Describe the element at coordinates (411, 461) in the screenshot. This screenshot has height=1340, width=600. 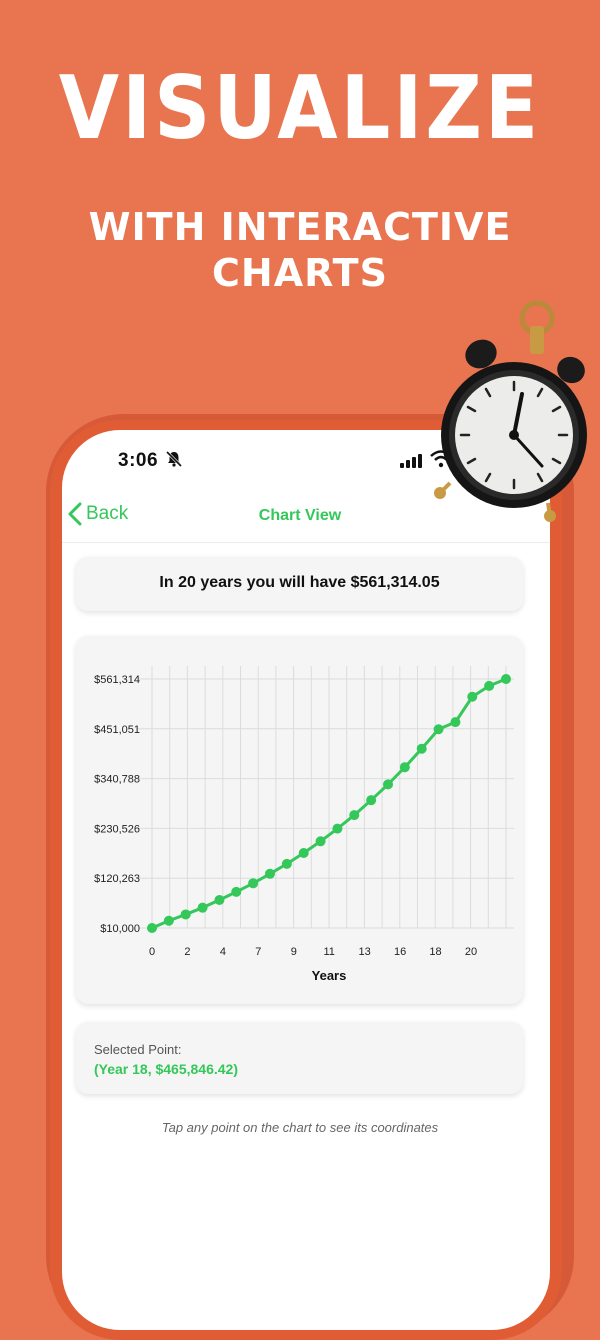
I see `signal-icon` at that location.